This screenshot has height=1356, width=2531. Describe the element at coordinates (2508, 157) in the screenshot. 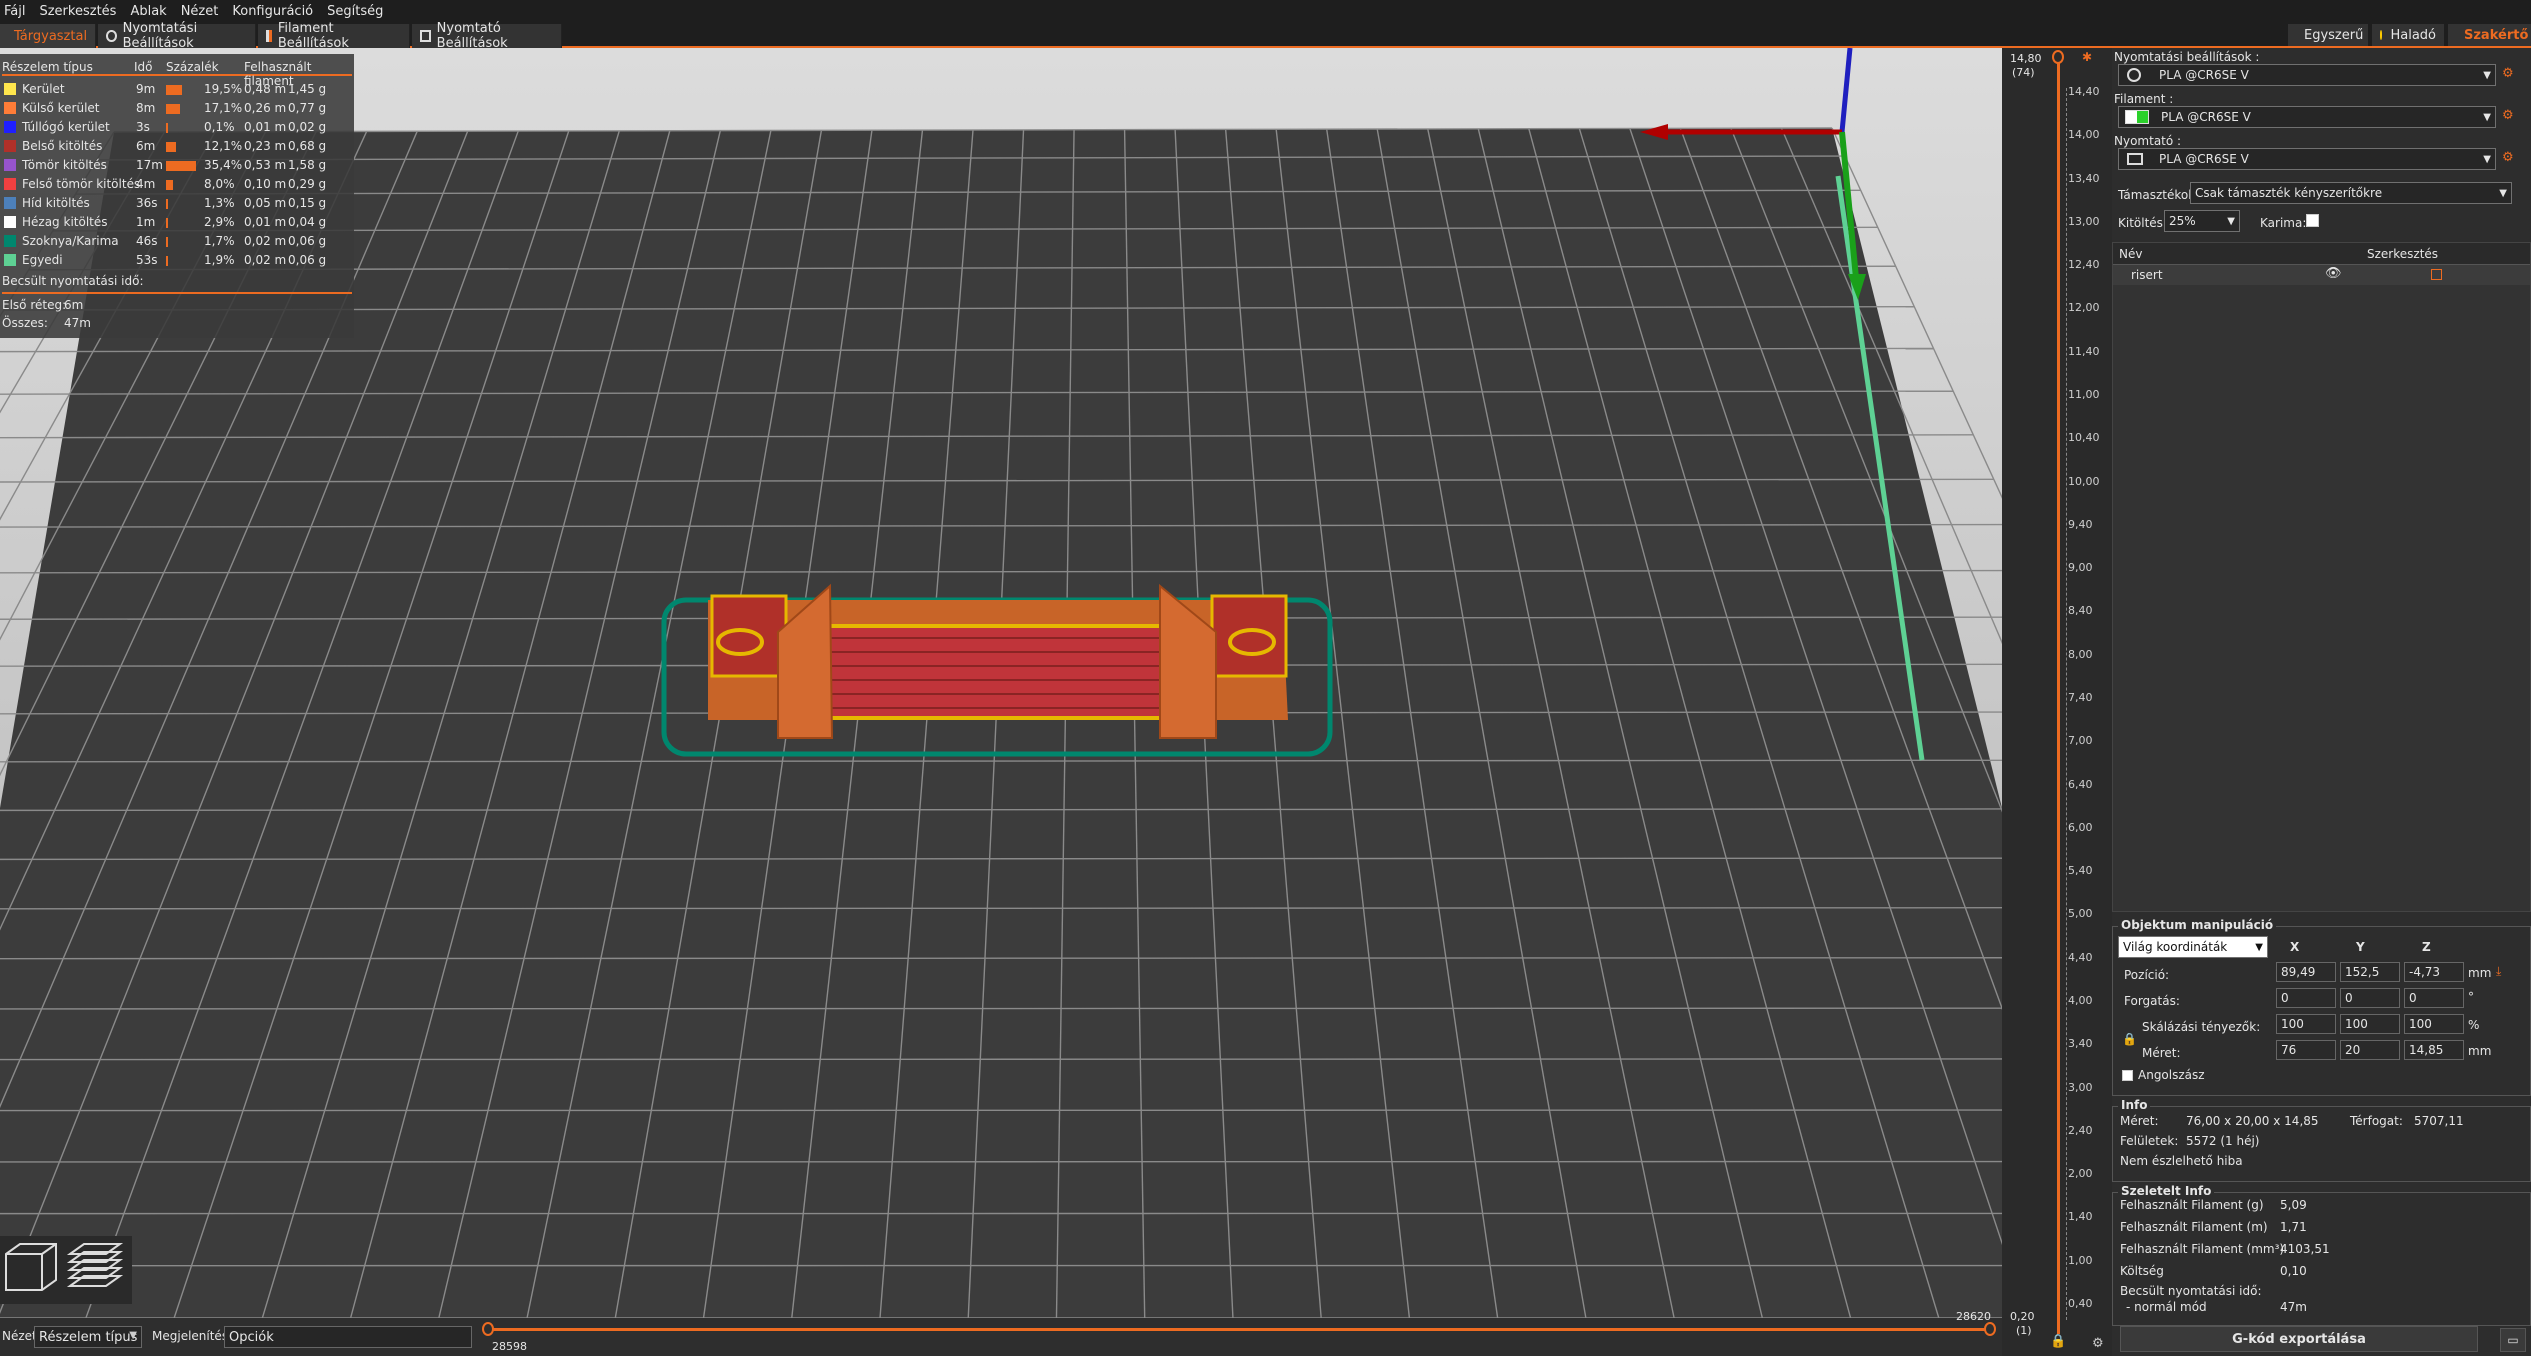

I see `printer-edit-icon: ⚙` at that location.